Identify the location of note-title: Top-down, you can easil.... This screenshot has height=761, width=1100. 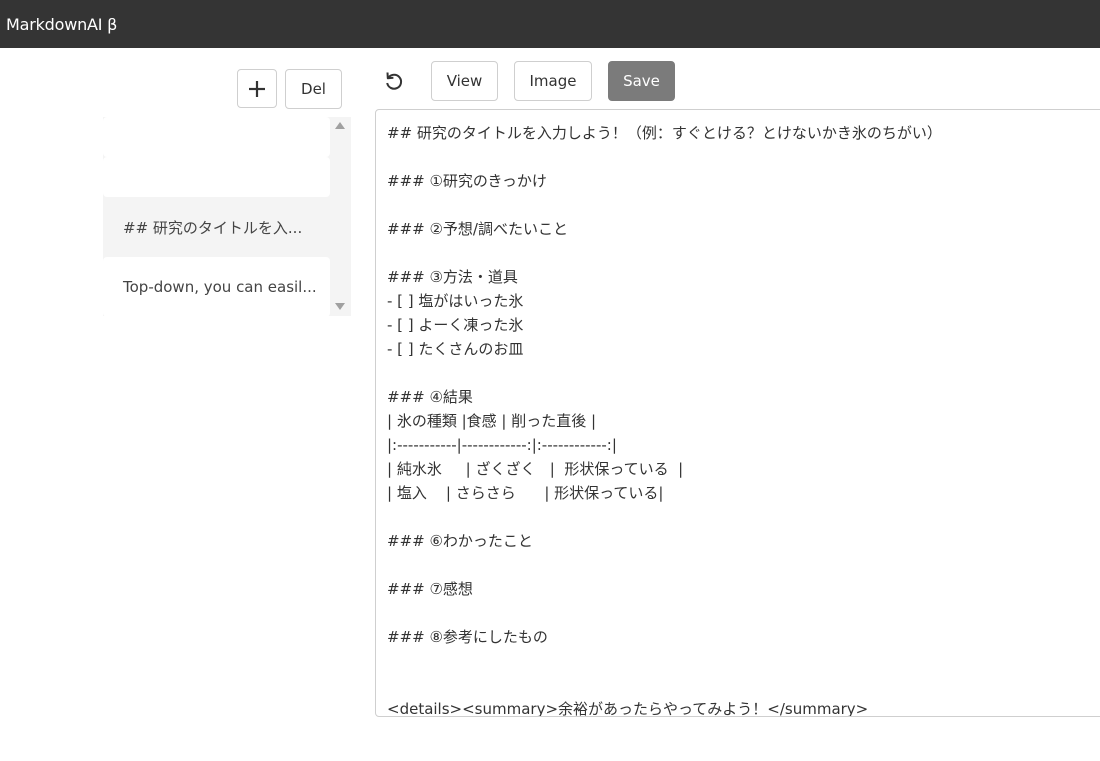
(220, 287).